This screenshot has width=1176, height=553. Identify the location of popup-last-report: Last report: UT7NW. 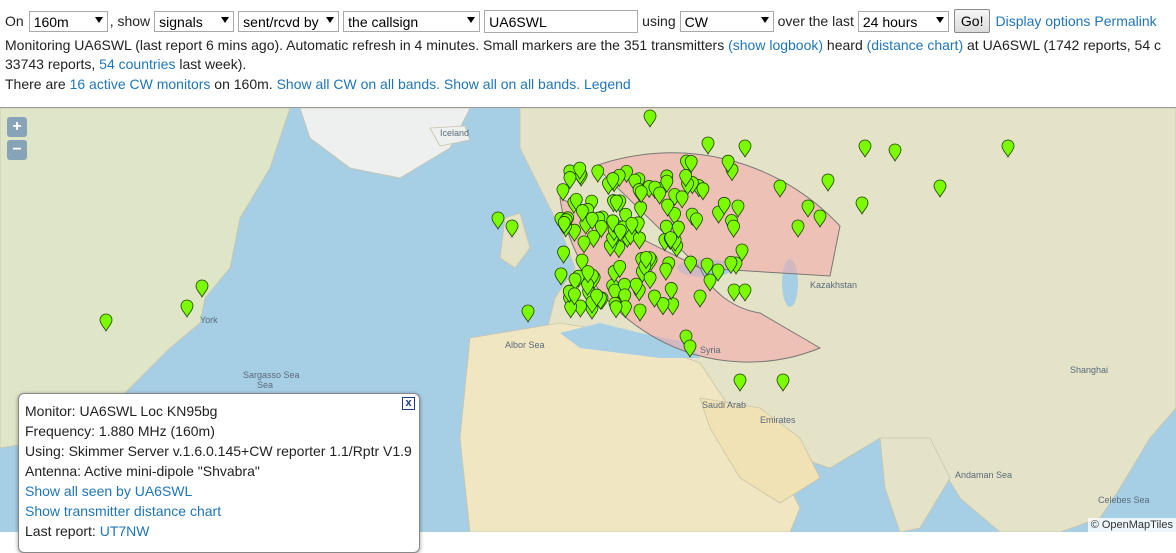
(219, 531).